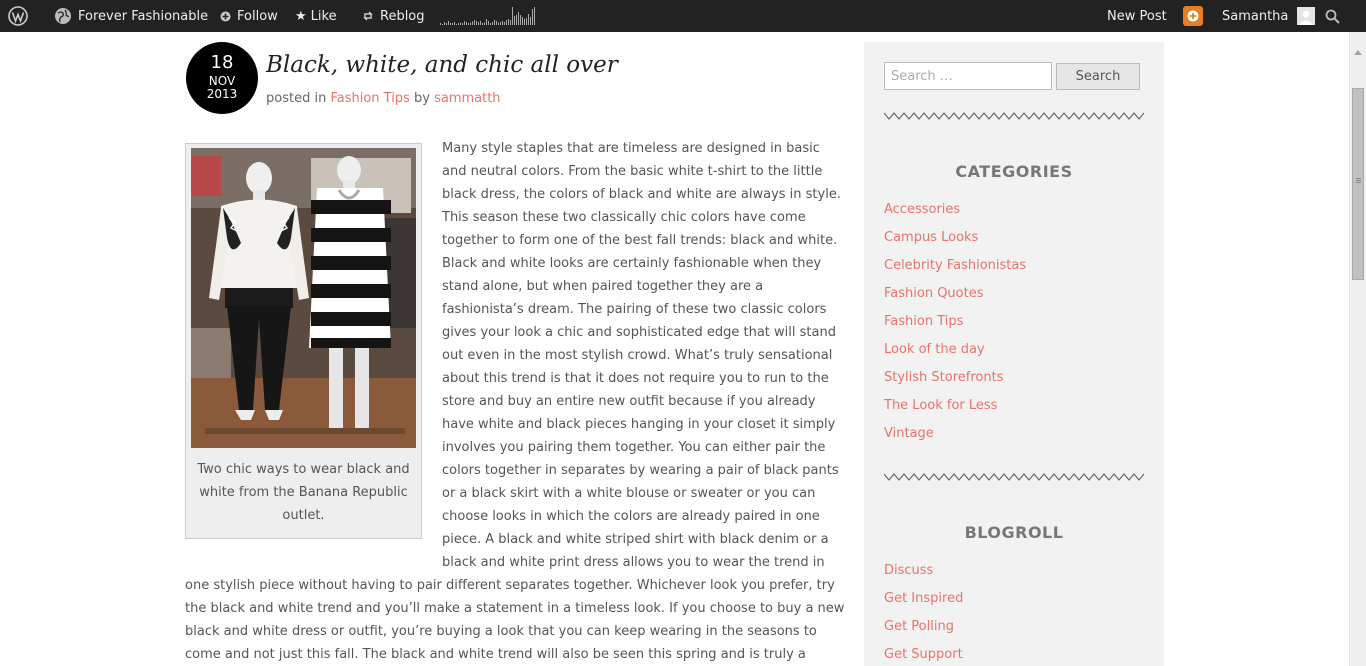 This screenshot has height=666, width=1366. I want to click on user-name: Samantha, so click(1255, 16).